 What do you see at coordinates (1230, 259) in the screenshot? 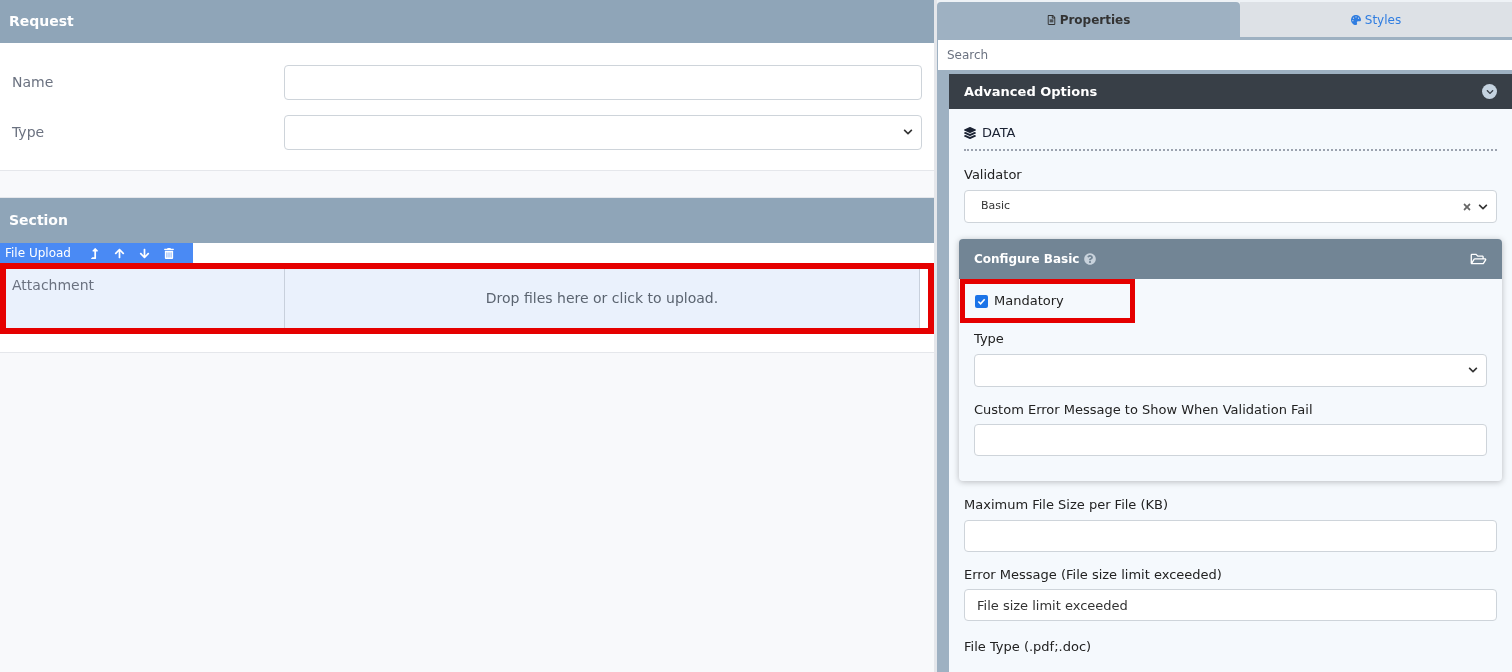
I see `card-header: Configure Basic` at bounding box center [1230, 259].